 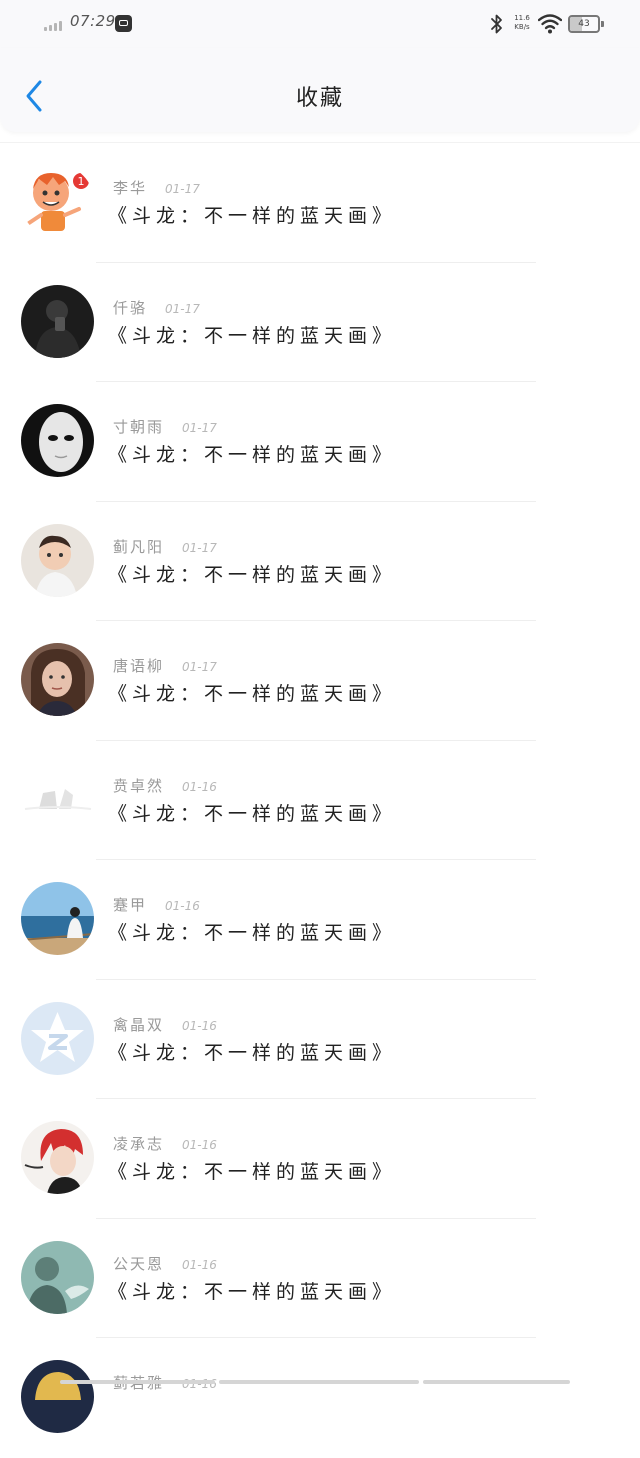 I want to click on item-author: 仟骆, so click(x=130, y=307).